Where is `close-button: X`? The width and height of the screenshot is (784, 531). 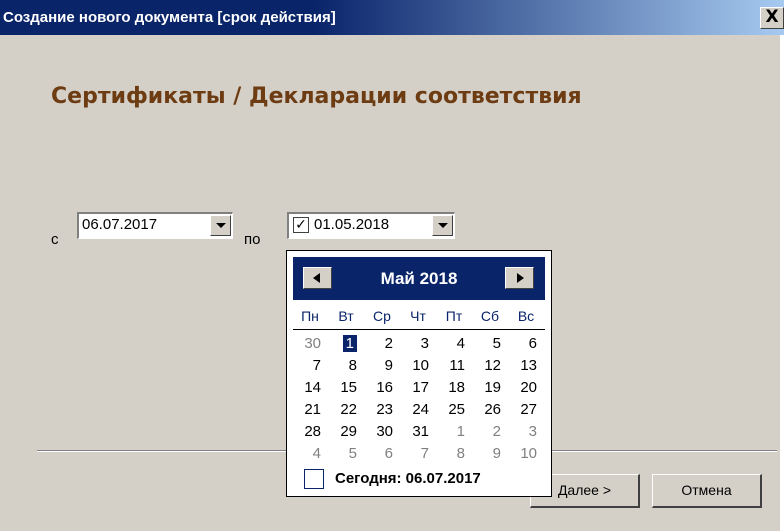
close-button: X is located at coordinates (772, 18).